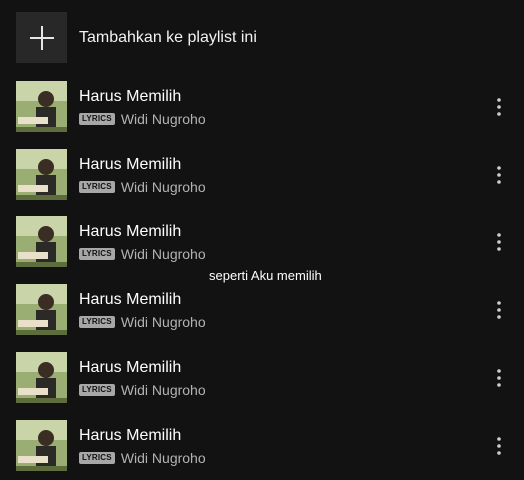 The height and width of the screenshot is (480, 524). I want to click on add-to-playlist-row: Tambahkan ke playlist ini, so click(262, 38).